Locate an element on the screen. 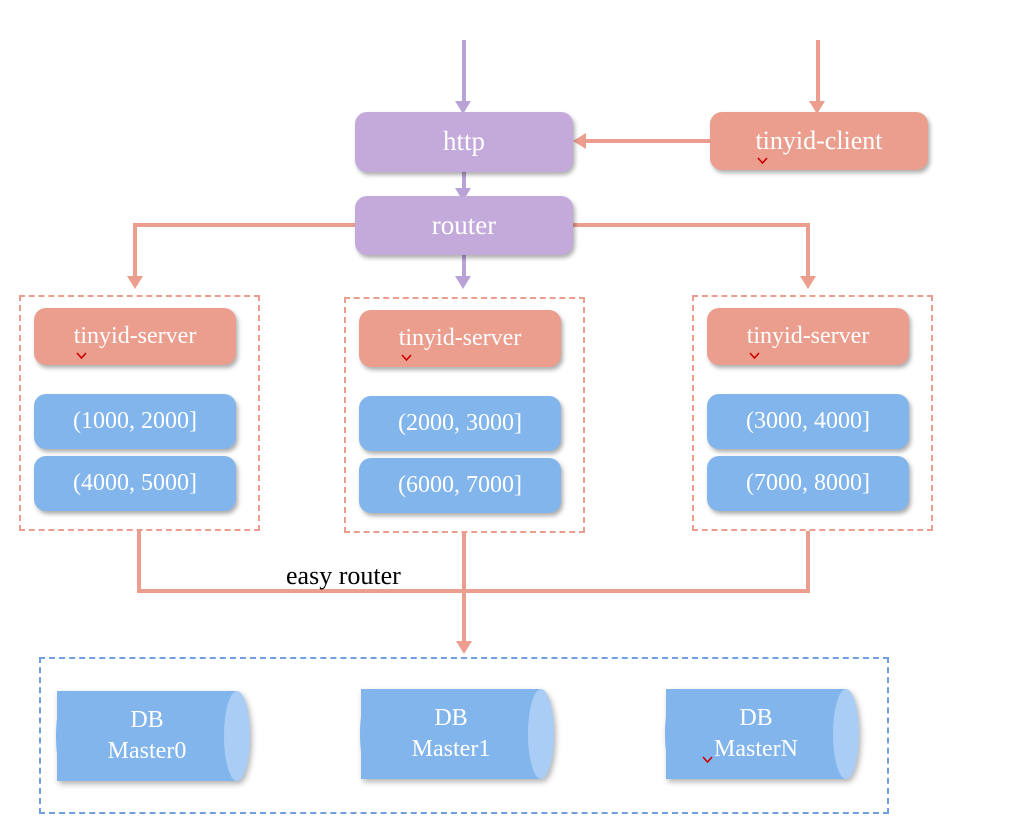 The width and height of the screenshot is (1016, 836). server-group-3-segment-2-label: (7000, 8000] is located at coordinates (808, 483).